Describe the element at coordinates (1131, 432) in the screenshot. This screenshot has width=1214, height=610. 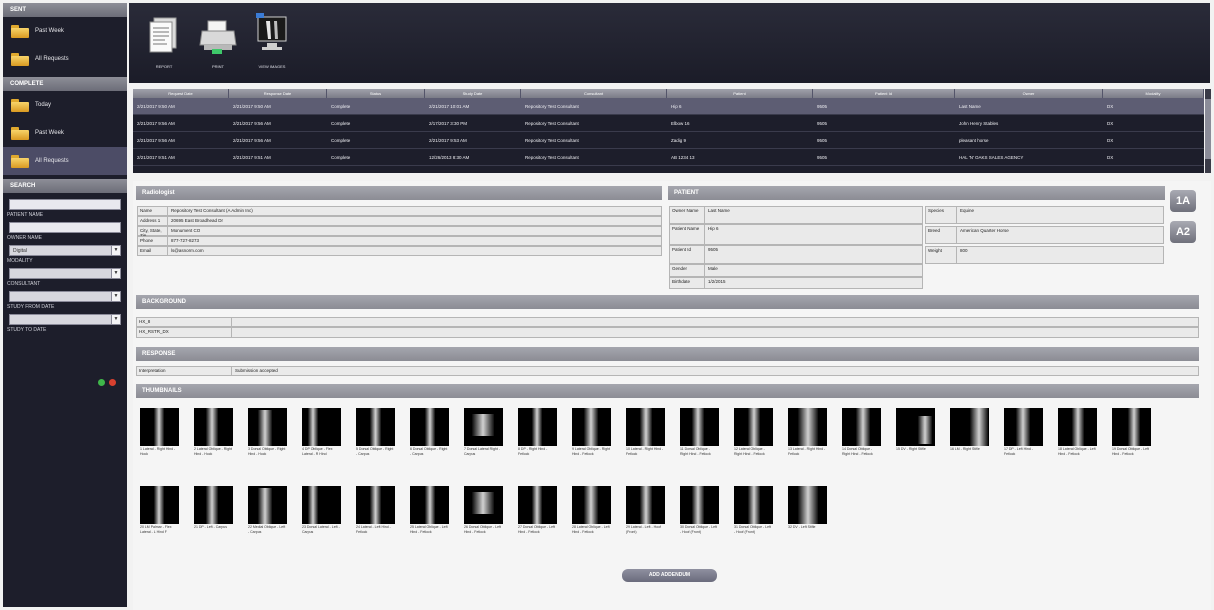
I see `thumbnail: 19 Dorsal Oblique - Left Hind - Fetlock` at that location.